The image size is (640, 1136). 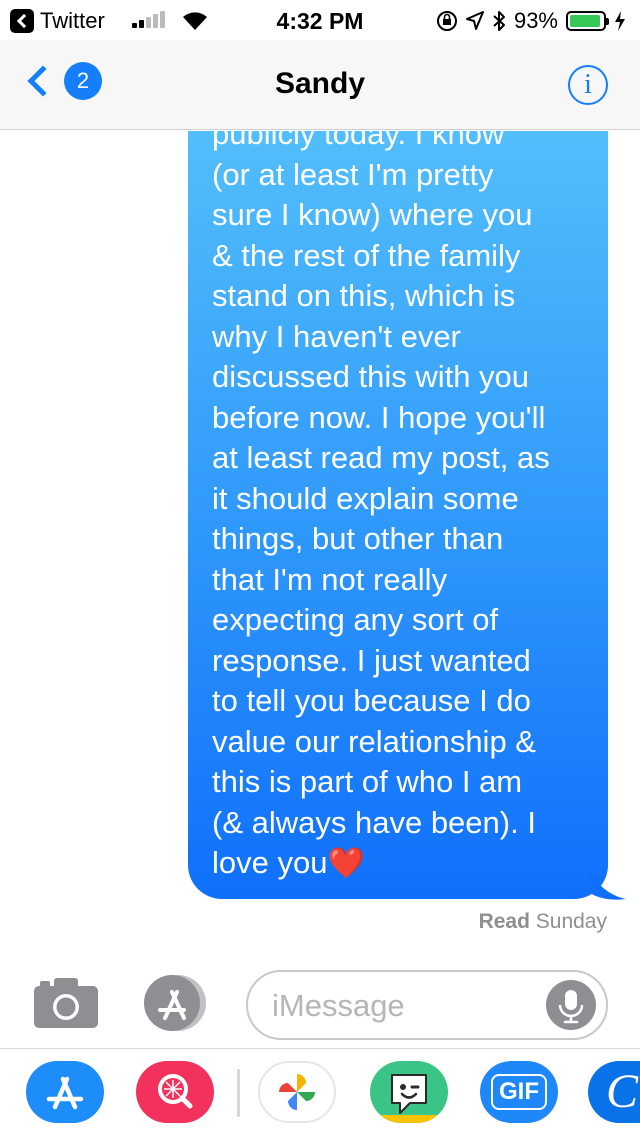 I want to click on drawer-divider, so click(x=238, y=1093).